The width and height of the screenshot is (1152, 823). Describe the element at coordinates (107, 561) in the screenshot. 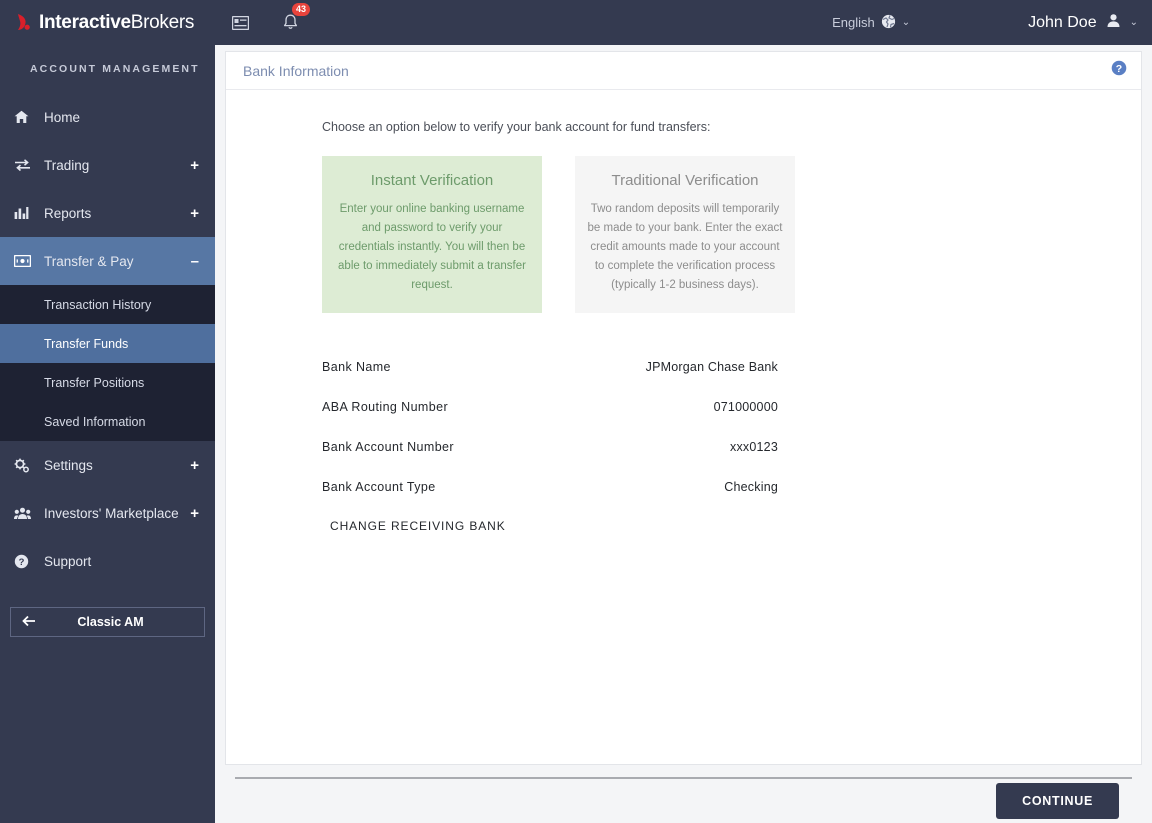

I see `sidebar-item-support: ? Support` at that location.